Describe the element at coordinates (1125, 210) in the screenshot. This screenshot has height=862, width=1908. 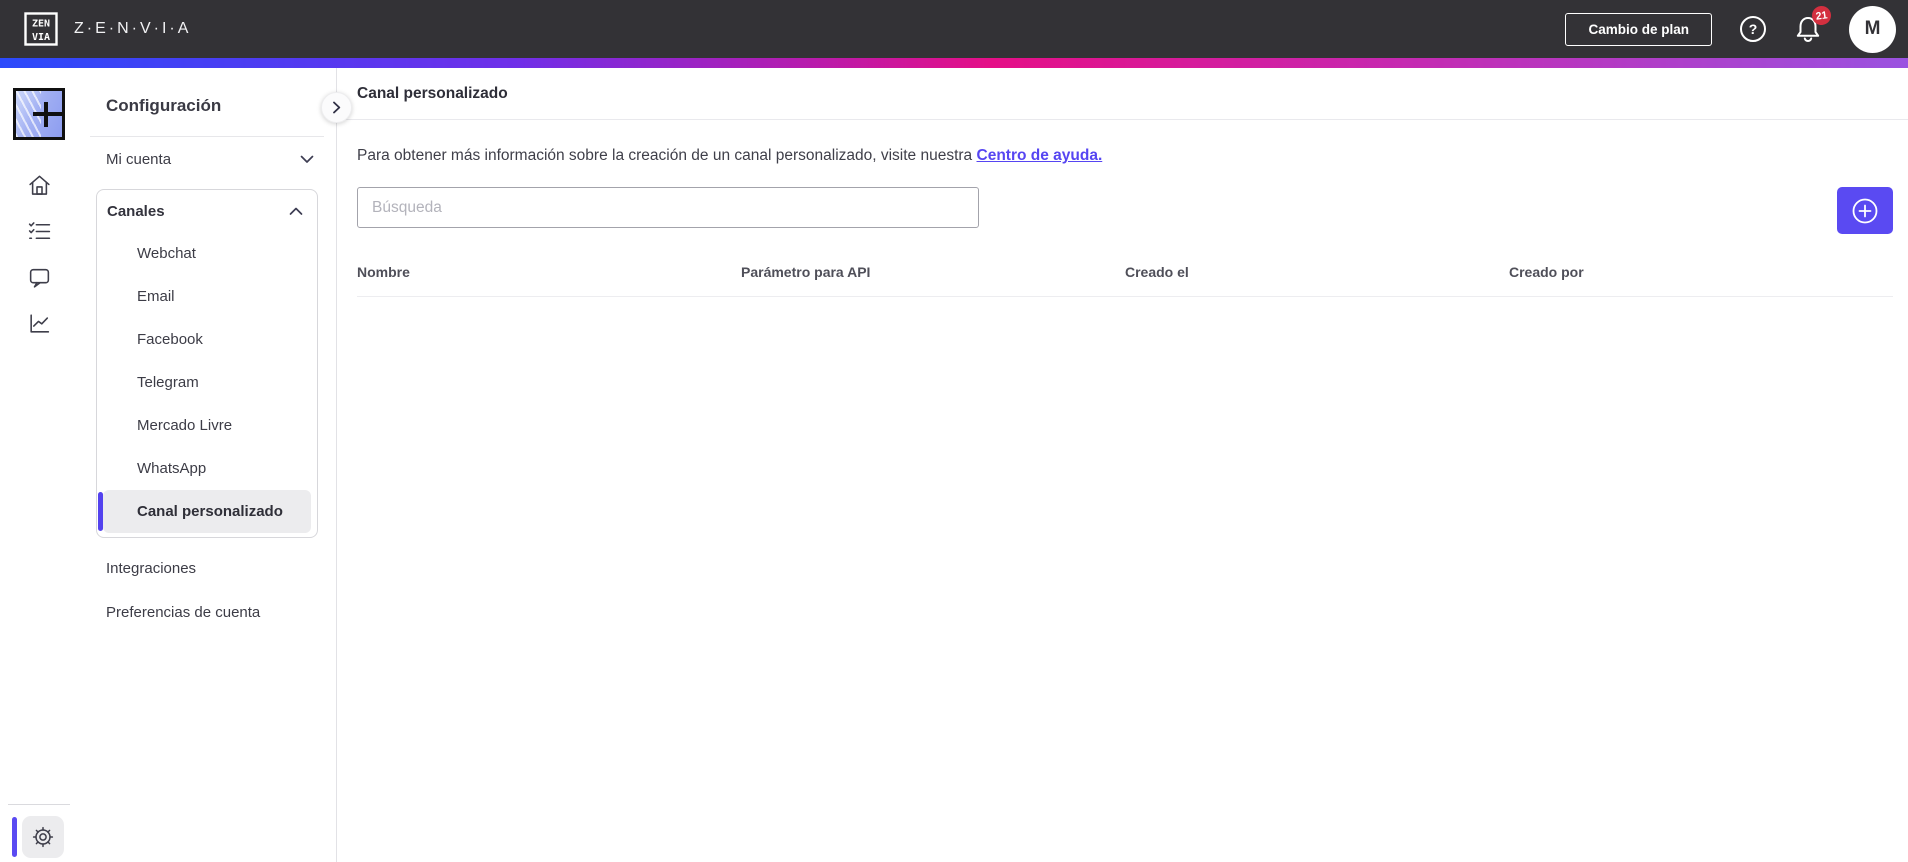
I see `toolbar` at that location.